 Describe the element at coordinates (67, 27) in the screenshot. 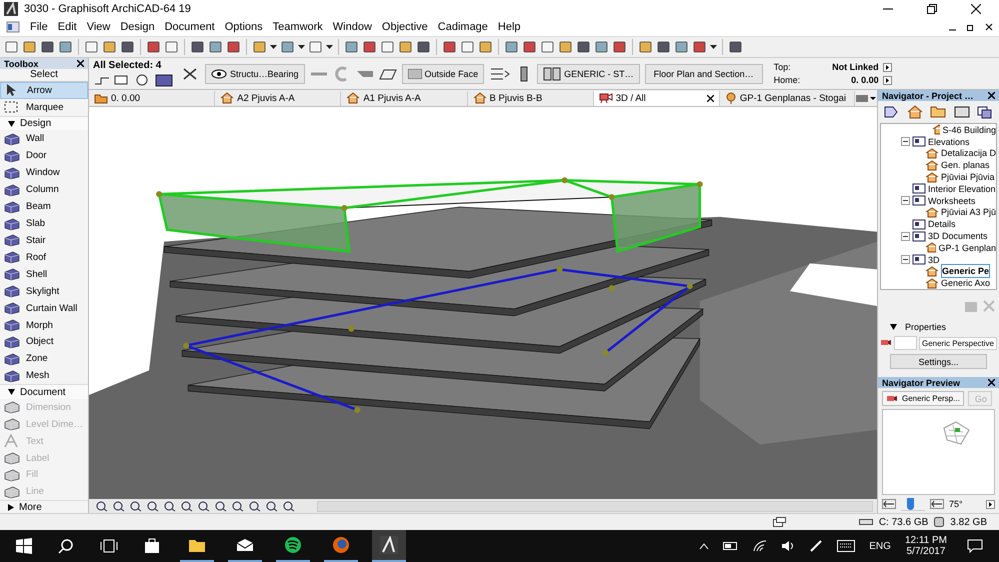

I see `menu-item: Edit` at that location.